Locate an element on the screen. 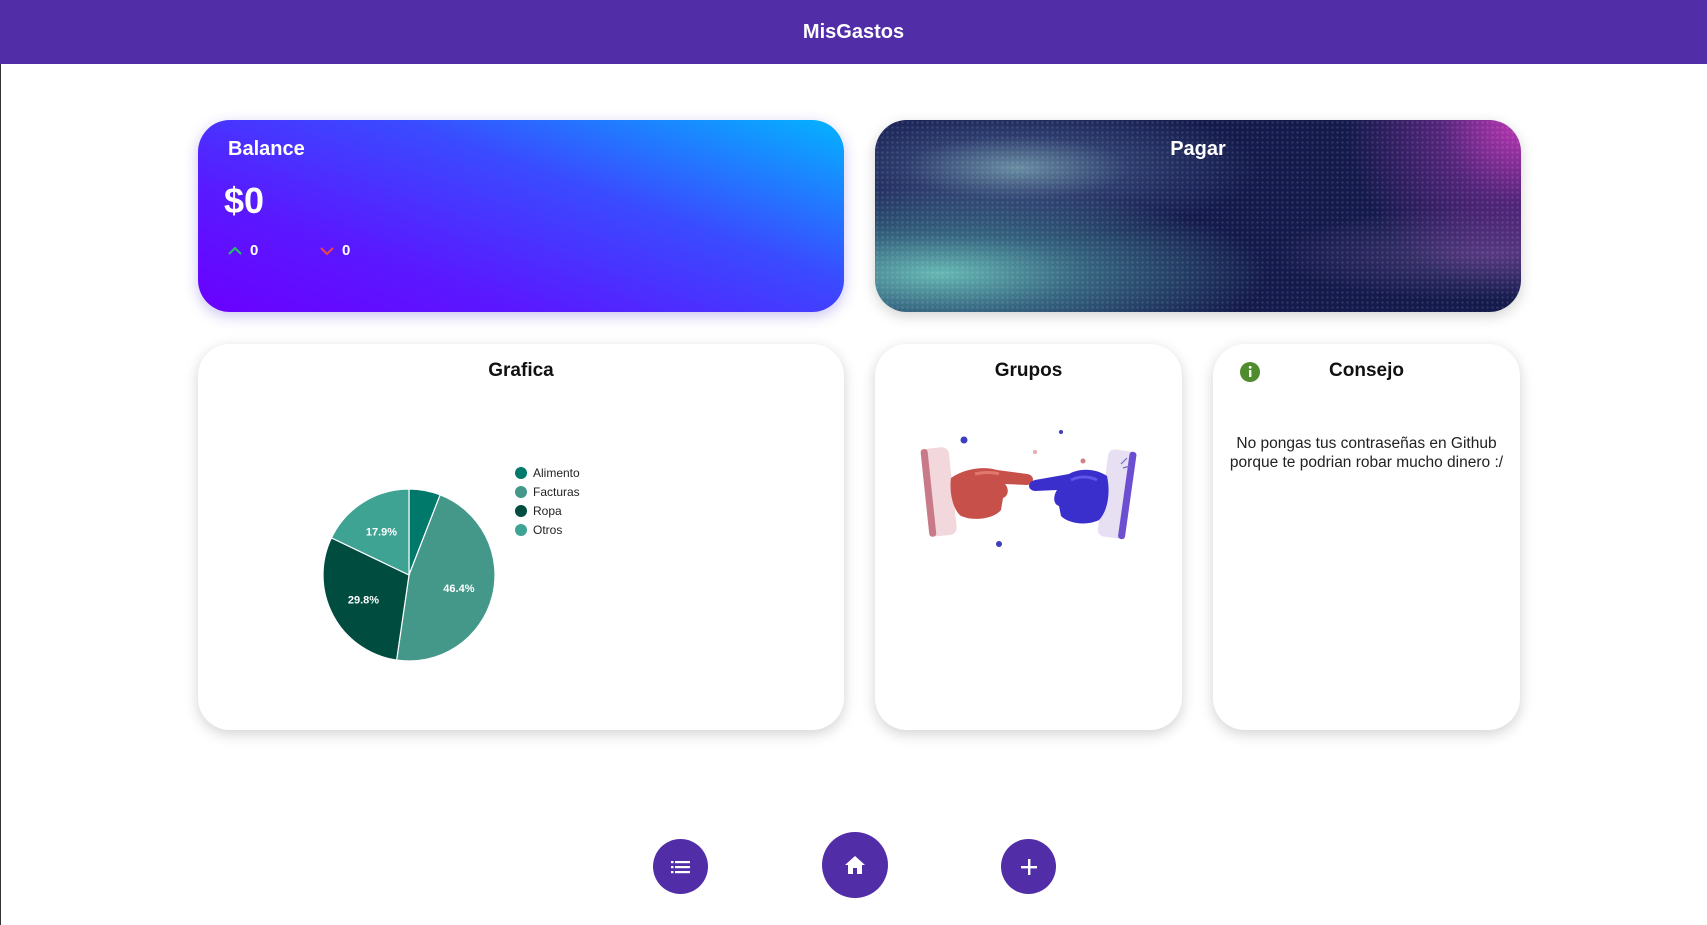 The height and width of the screenshot is (925, 1707). pay-card: Pagar is located at coordinates (1198, 216).